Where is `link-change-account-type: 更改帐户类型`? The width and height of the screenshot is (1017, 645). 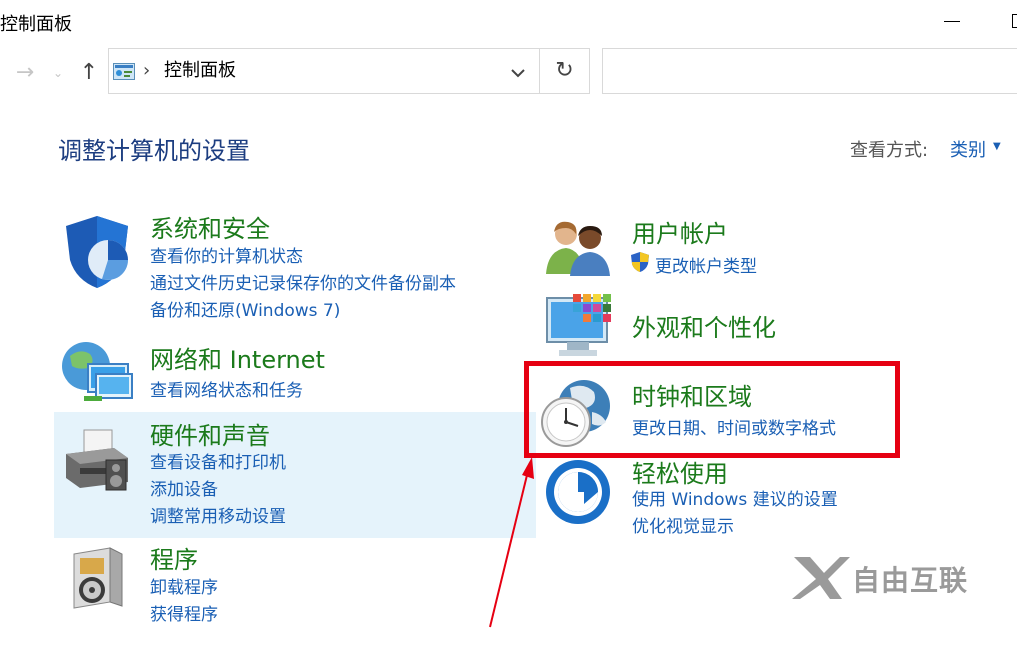 link-change-account-type: 更改帐户类型 is located at coordinates (706, 264).